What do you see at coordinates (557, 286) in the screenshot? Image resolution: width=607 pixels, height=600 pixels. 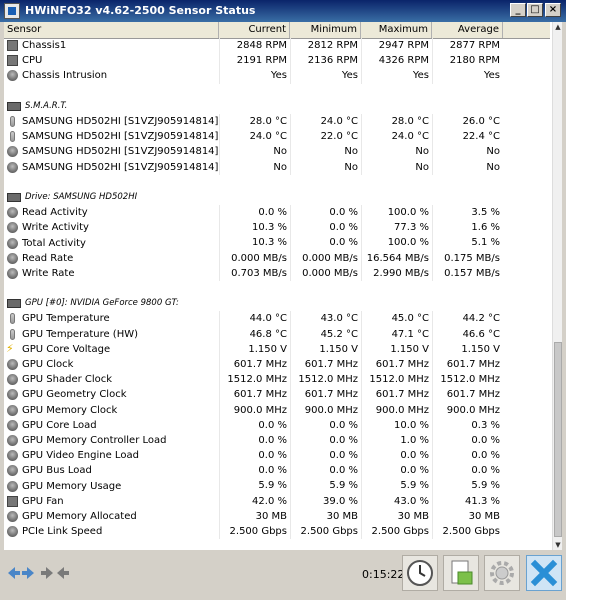 I see `vertical-scrollbar: ▲ ▼` at bounding box center [557, 286].